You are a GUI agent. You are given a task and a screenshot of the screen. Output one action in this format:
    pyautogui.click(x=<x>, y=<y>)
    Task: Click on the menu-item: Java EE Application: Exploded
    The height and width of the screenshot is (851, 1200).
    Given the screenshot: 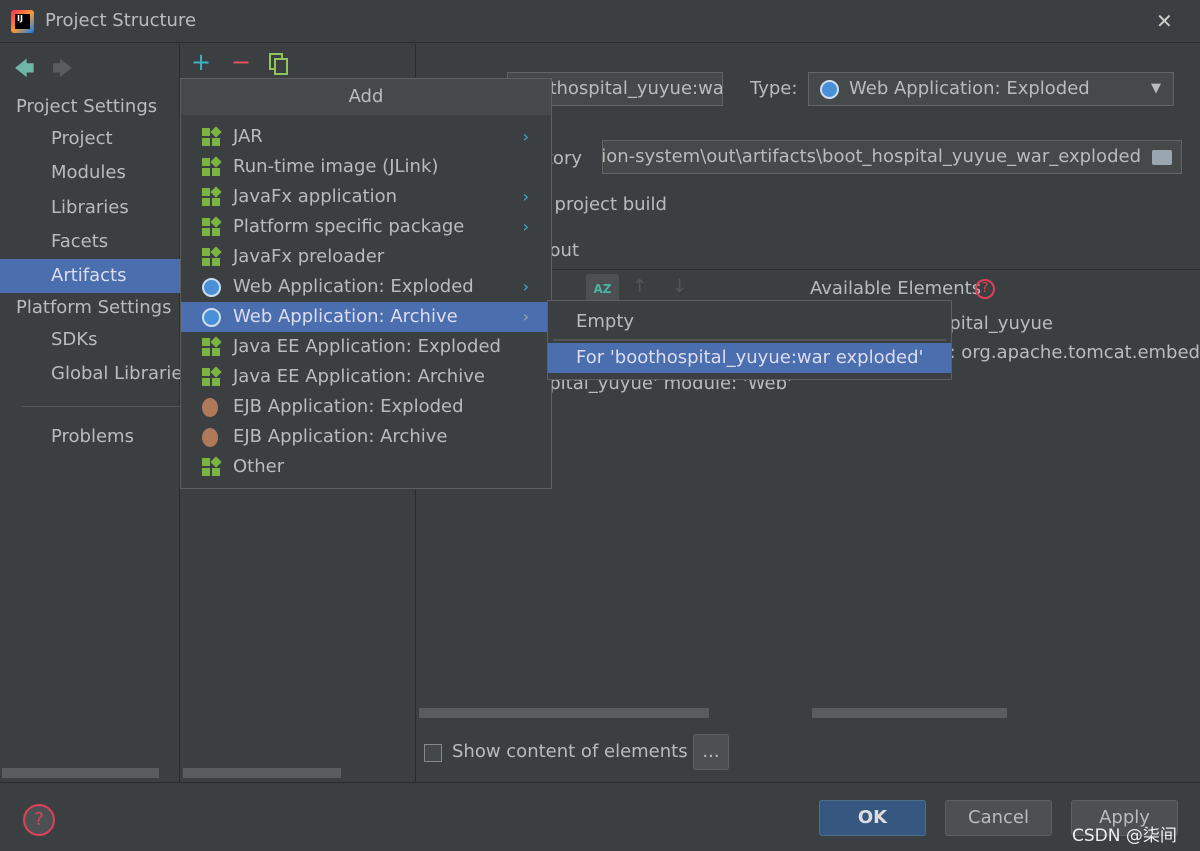 What is the action you would take?
    pyautogui.click(x=366, y=347)
    